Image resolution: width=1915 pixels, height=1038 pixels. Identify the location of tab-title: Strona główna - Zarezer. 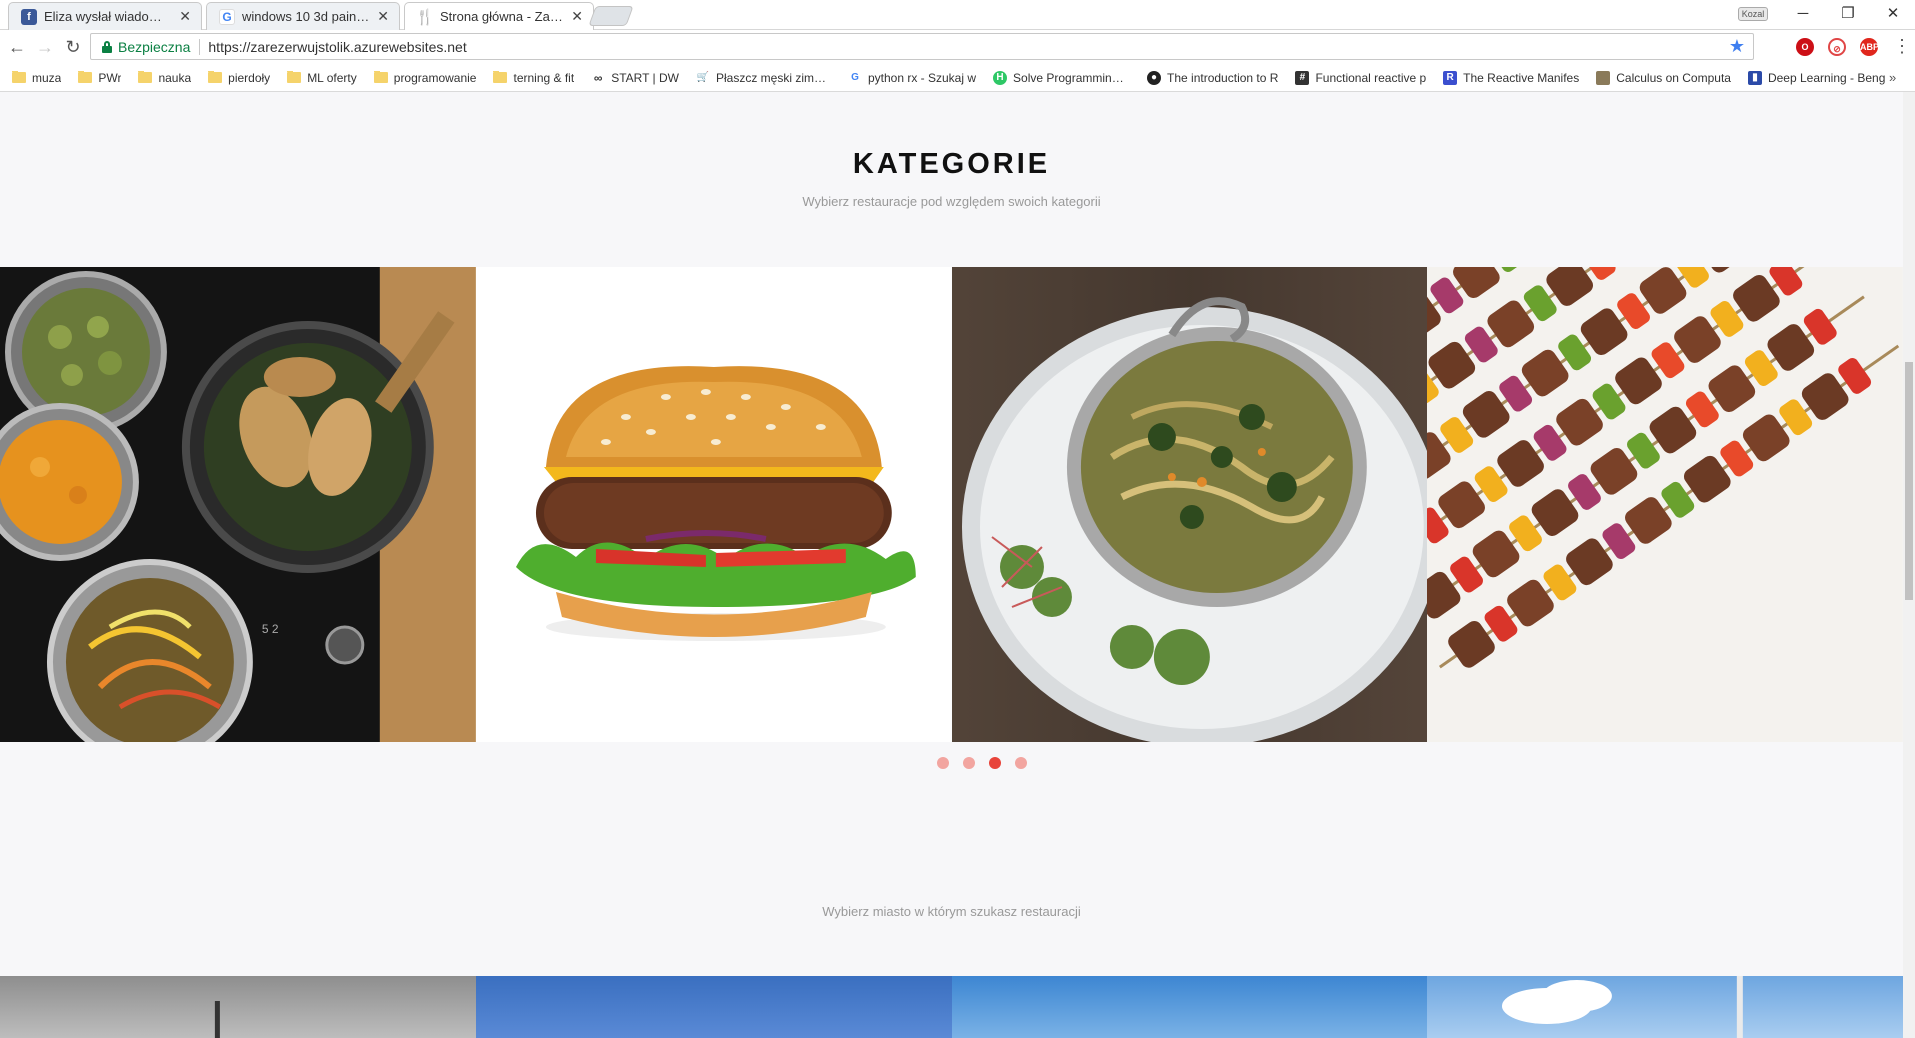
(502, 16).